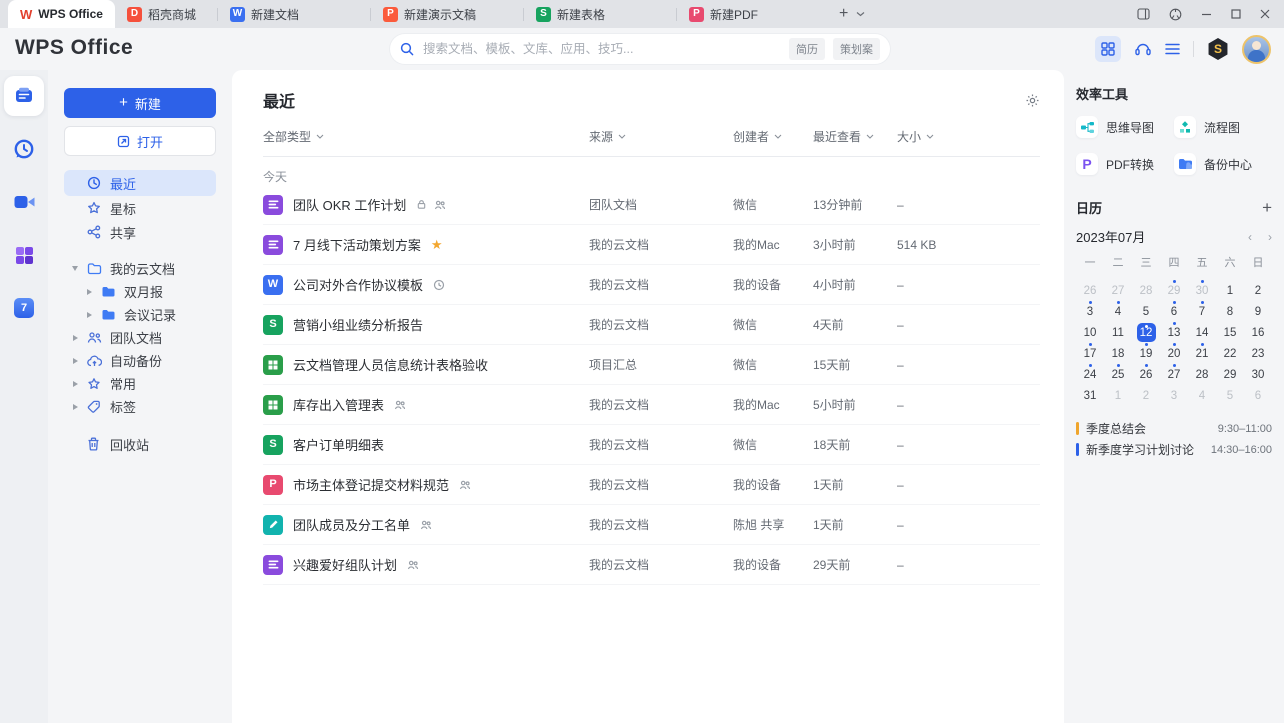 This screenshot has width=1284, height=723. Describe the element at coordinates (1223, 164) in the screenshot. I see `tool-backup-center: 备份中心` at that location.